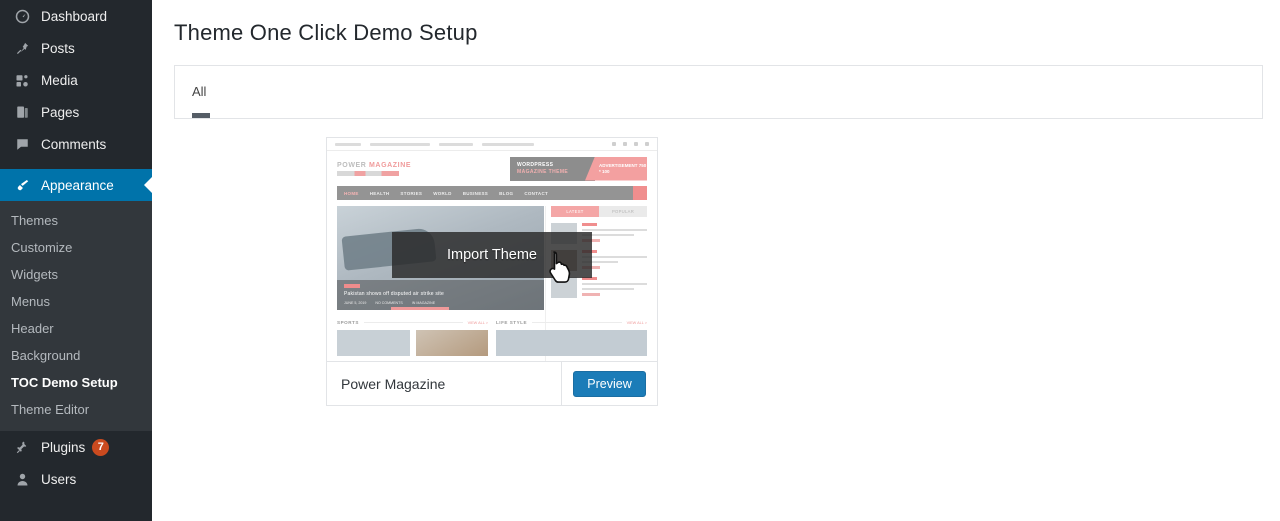 The height and width of the screenshot is (521, 1280). Describe the element at coordinates (390, 165) in the screenshot. I see `preview-logo-accent: MAGAZINE` at that location.